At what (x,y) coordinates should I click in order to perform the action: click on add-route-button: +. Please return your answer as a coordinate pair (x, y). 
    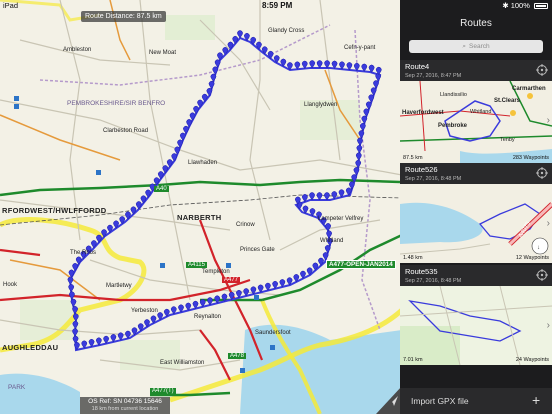
    Looking at the image, I should click on (536, 400).